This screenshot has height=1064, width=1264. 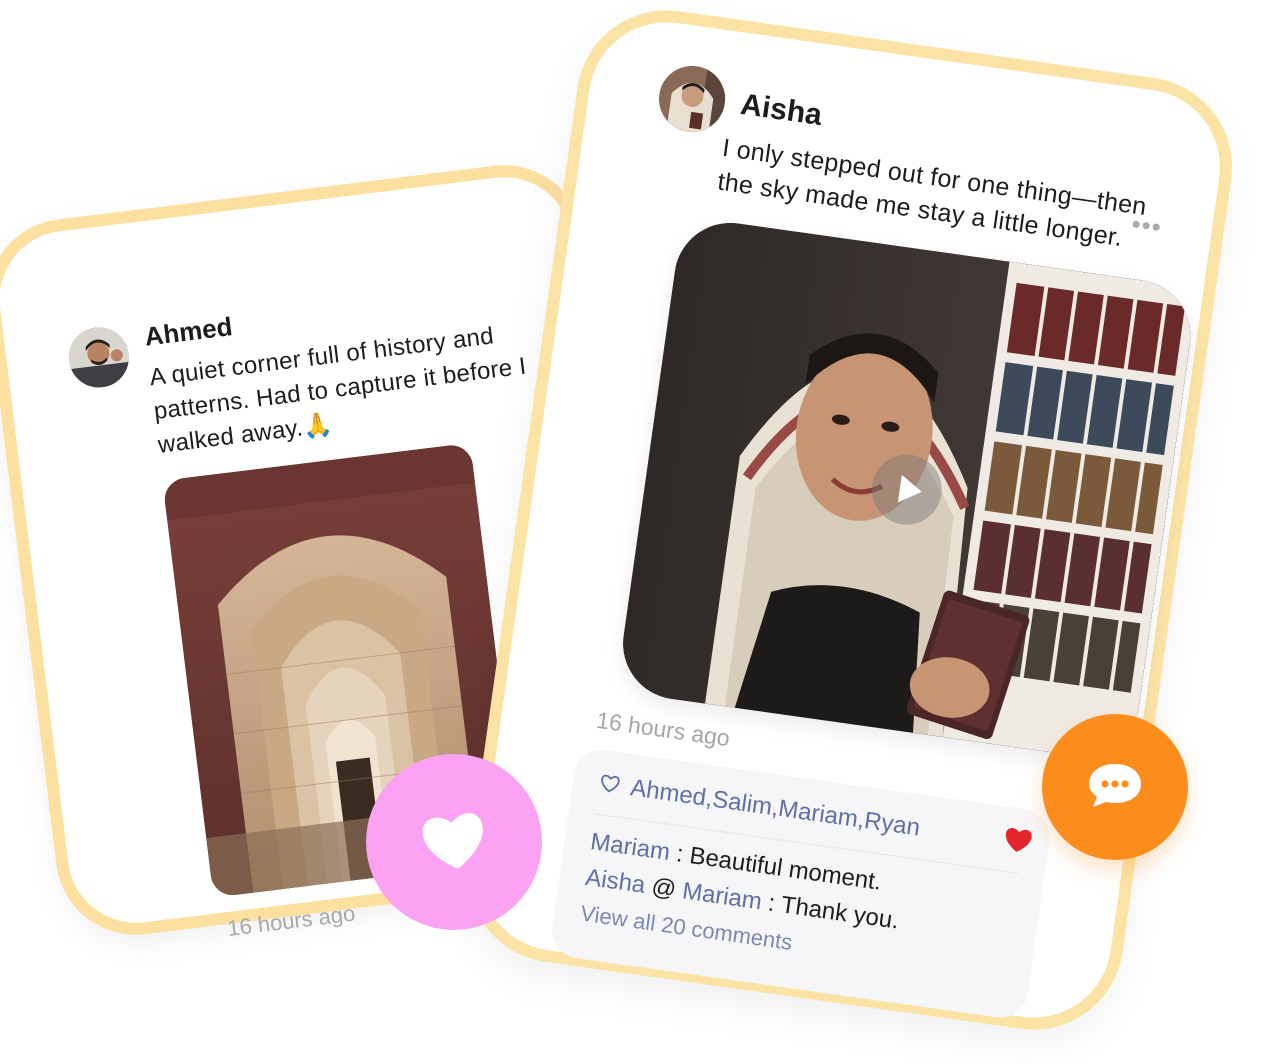 I want to click on comment-button, so click(x=1115, y=787).